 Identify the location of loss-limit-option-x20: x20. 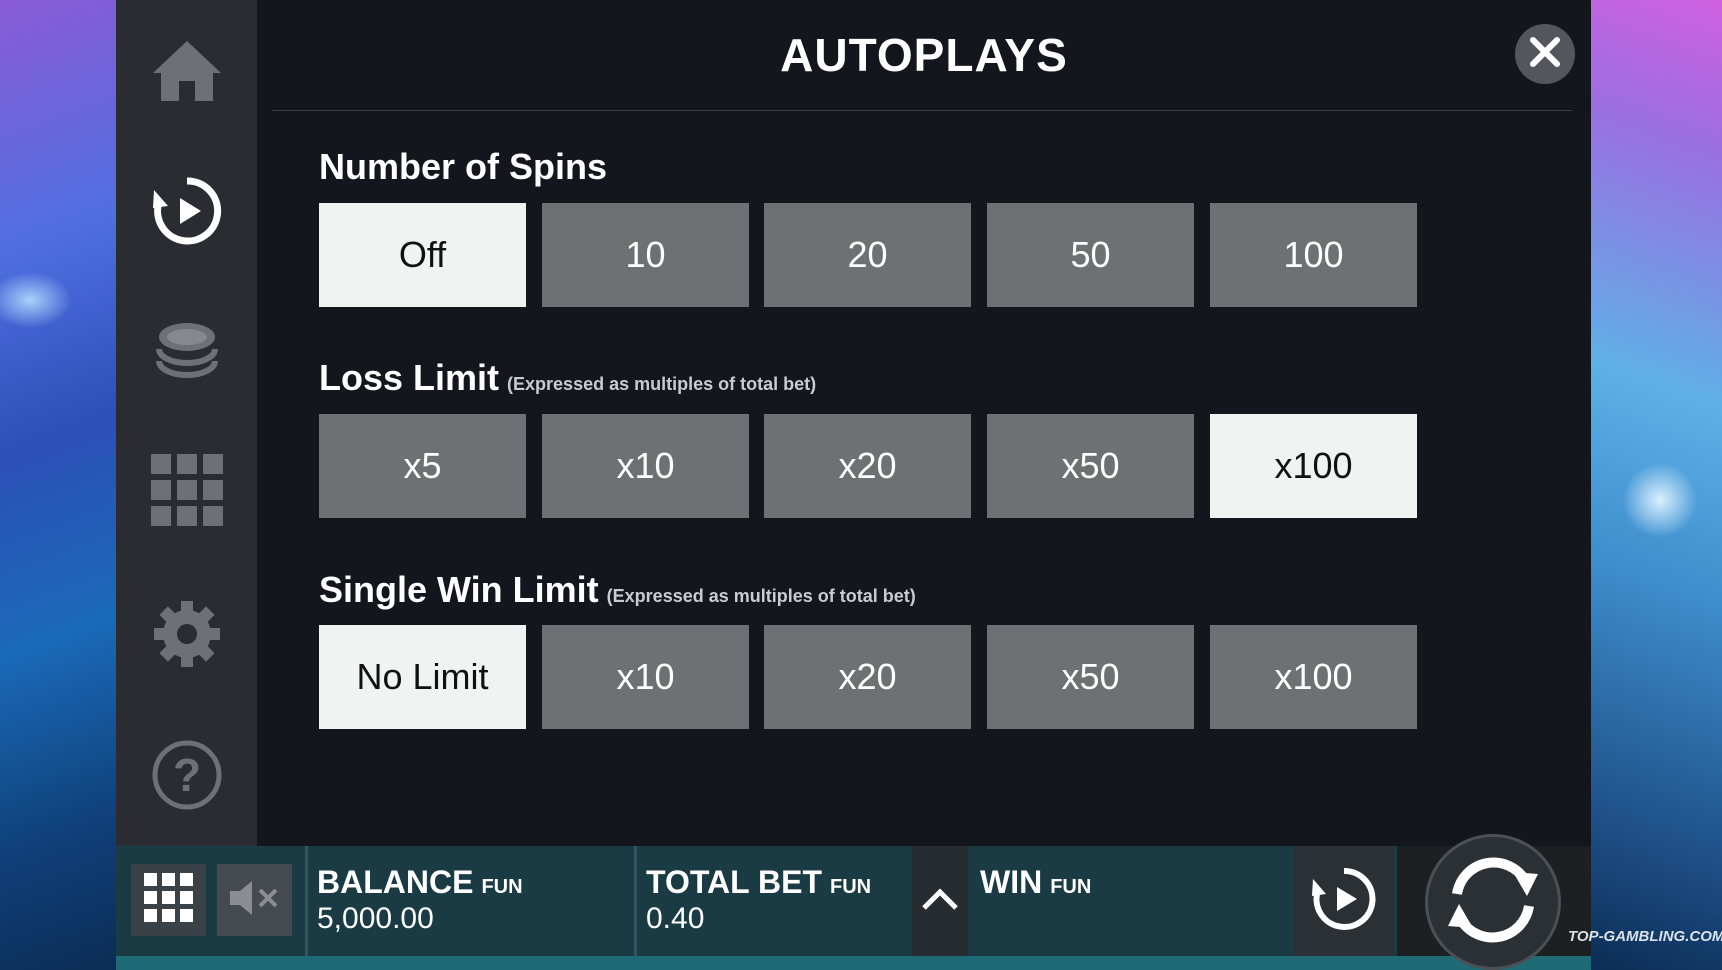
(867, 466).